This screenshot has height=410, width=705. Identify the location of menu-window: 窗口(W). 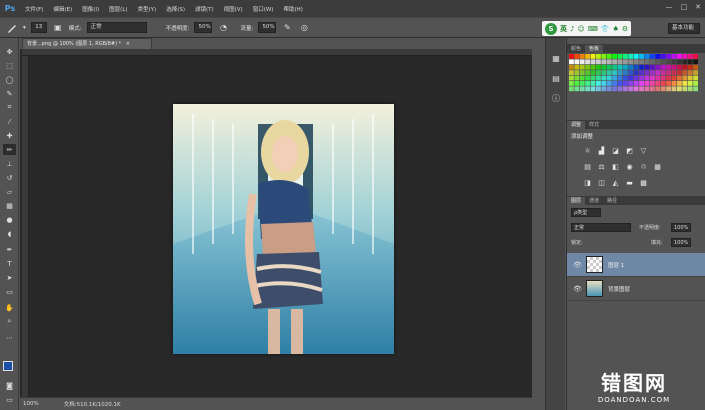
(263, 9).